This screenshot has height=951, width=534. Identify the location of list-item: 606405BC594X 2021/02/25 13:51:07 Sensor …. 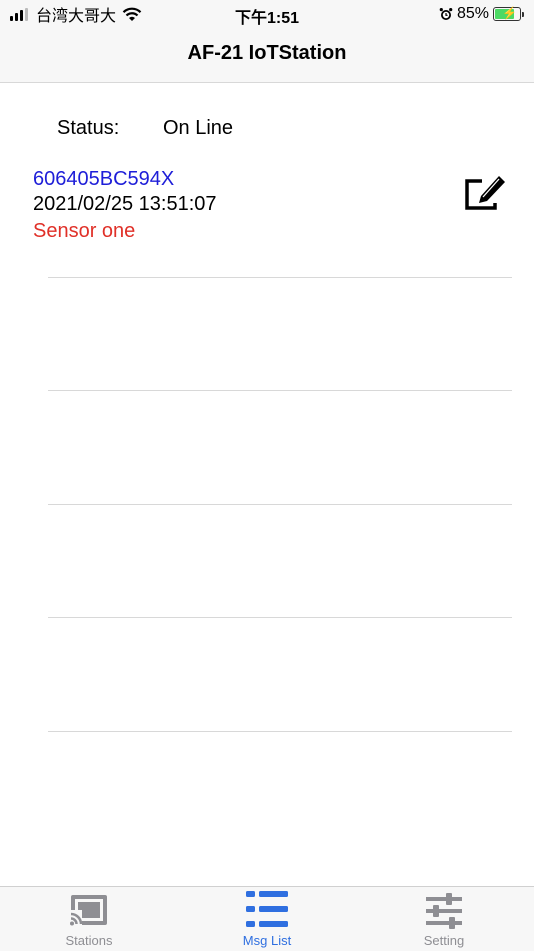
(125, 206).